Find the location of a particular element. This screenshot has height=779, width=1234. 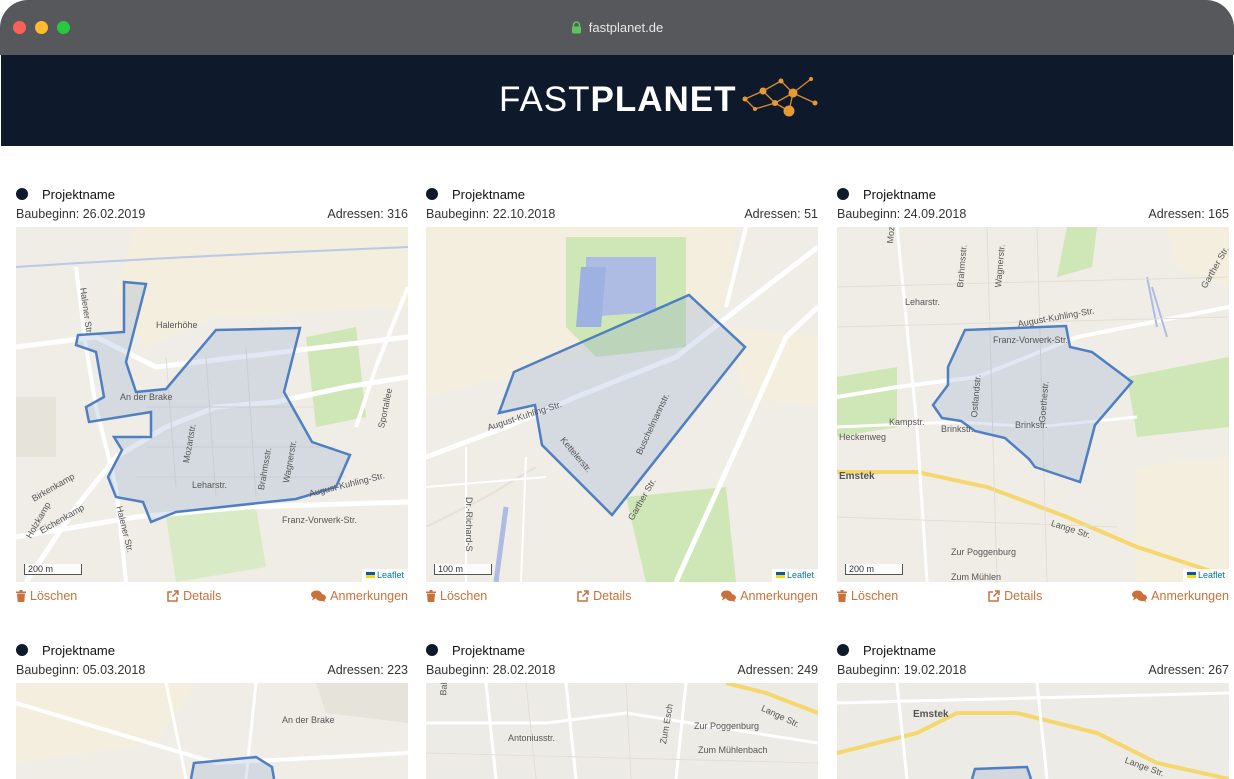

fastplanet-logo: FASTPLANET is located at coordinates (659, 100).